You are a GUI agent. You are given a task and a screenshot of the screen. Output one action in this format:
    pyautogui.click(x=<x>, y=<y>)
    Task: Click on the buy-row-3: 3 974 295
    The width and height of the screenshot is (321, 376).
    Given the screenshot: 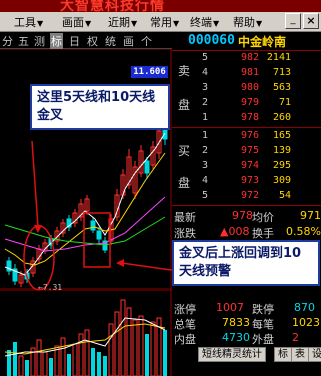 What is the action you would take?
    pyautogui.click(x=246, y=167)
    